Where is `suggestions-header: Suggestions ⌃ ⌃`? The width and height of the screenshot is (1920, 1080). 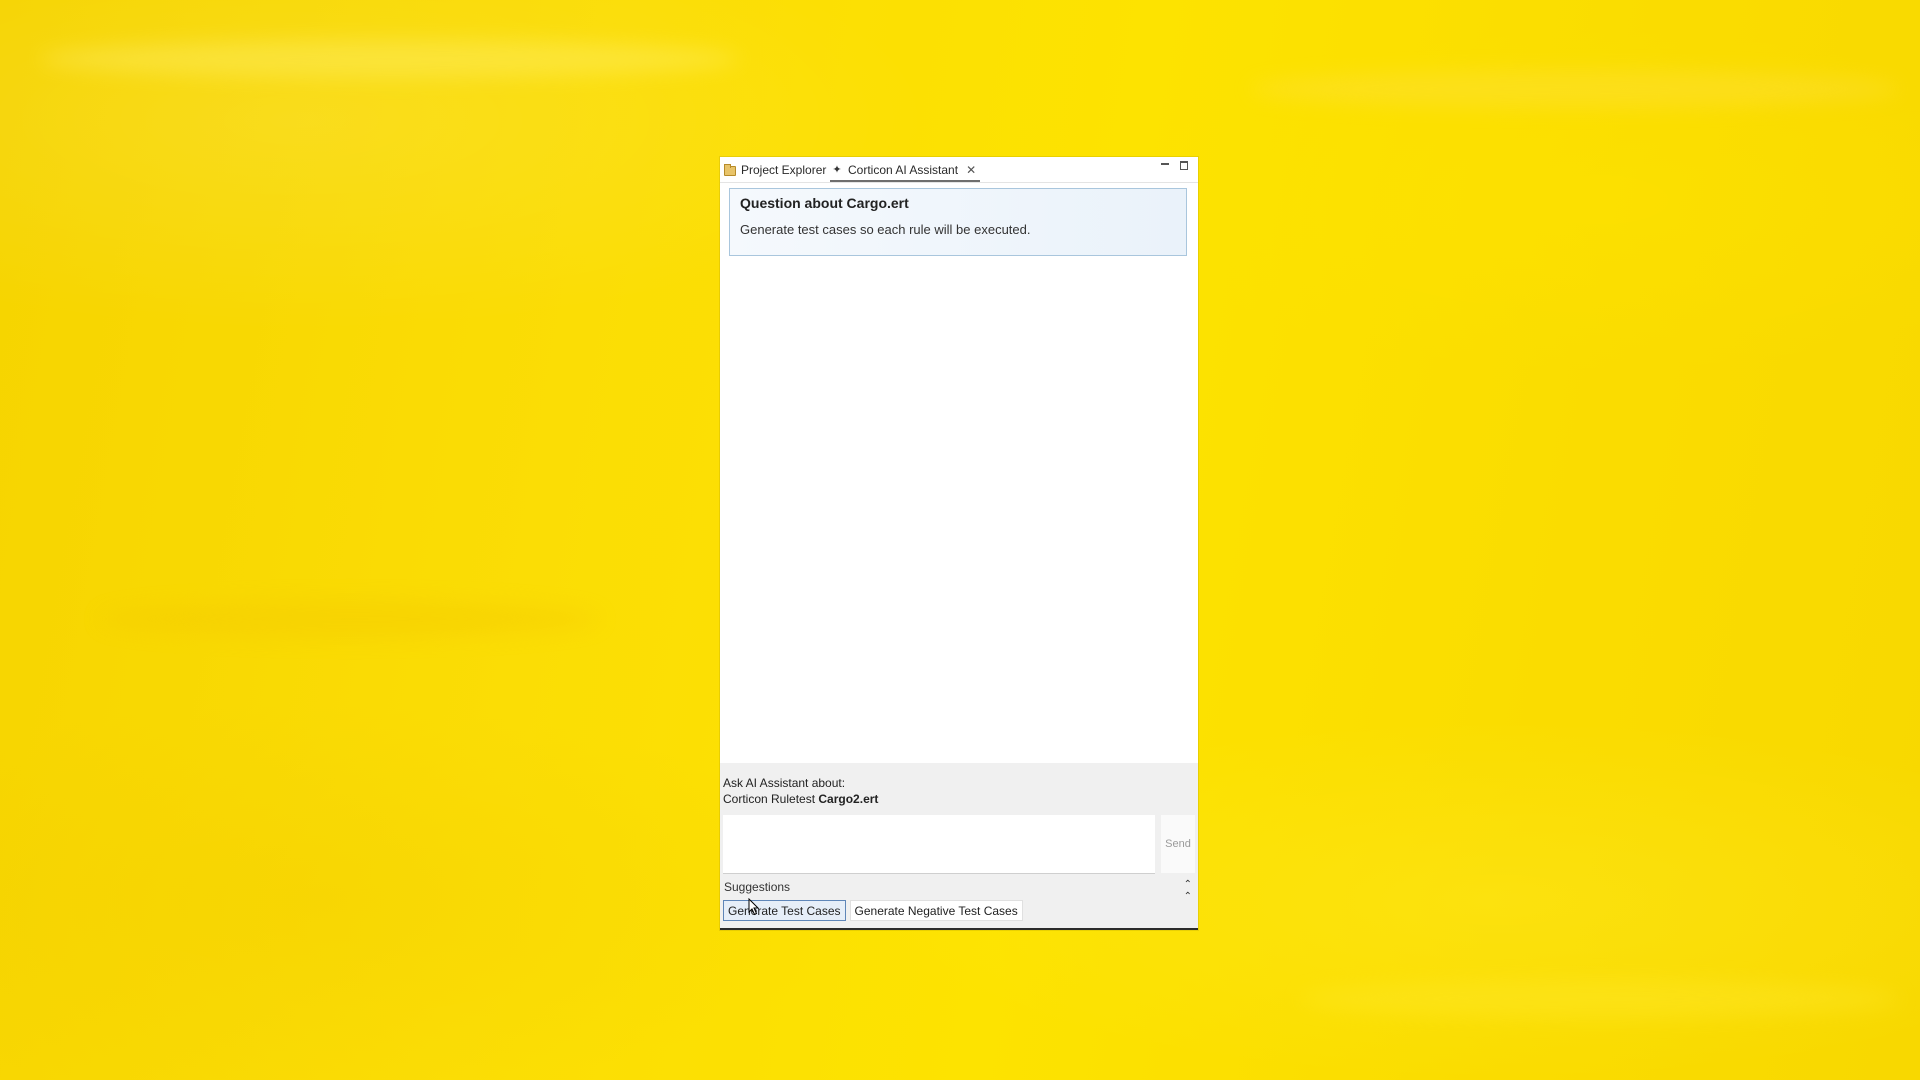 suggestions-header: Suggestions ⌃ ⌃ is located at coordinates (959, 889).